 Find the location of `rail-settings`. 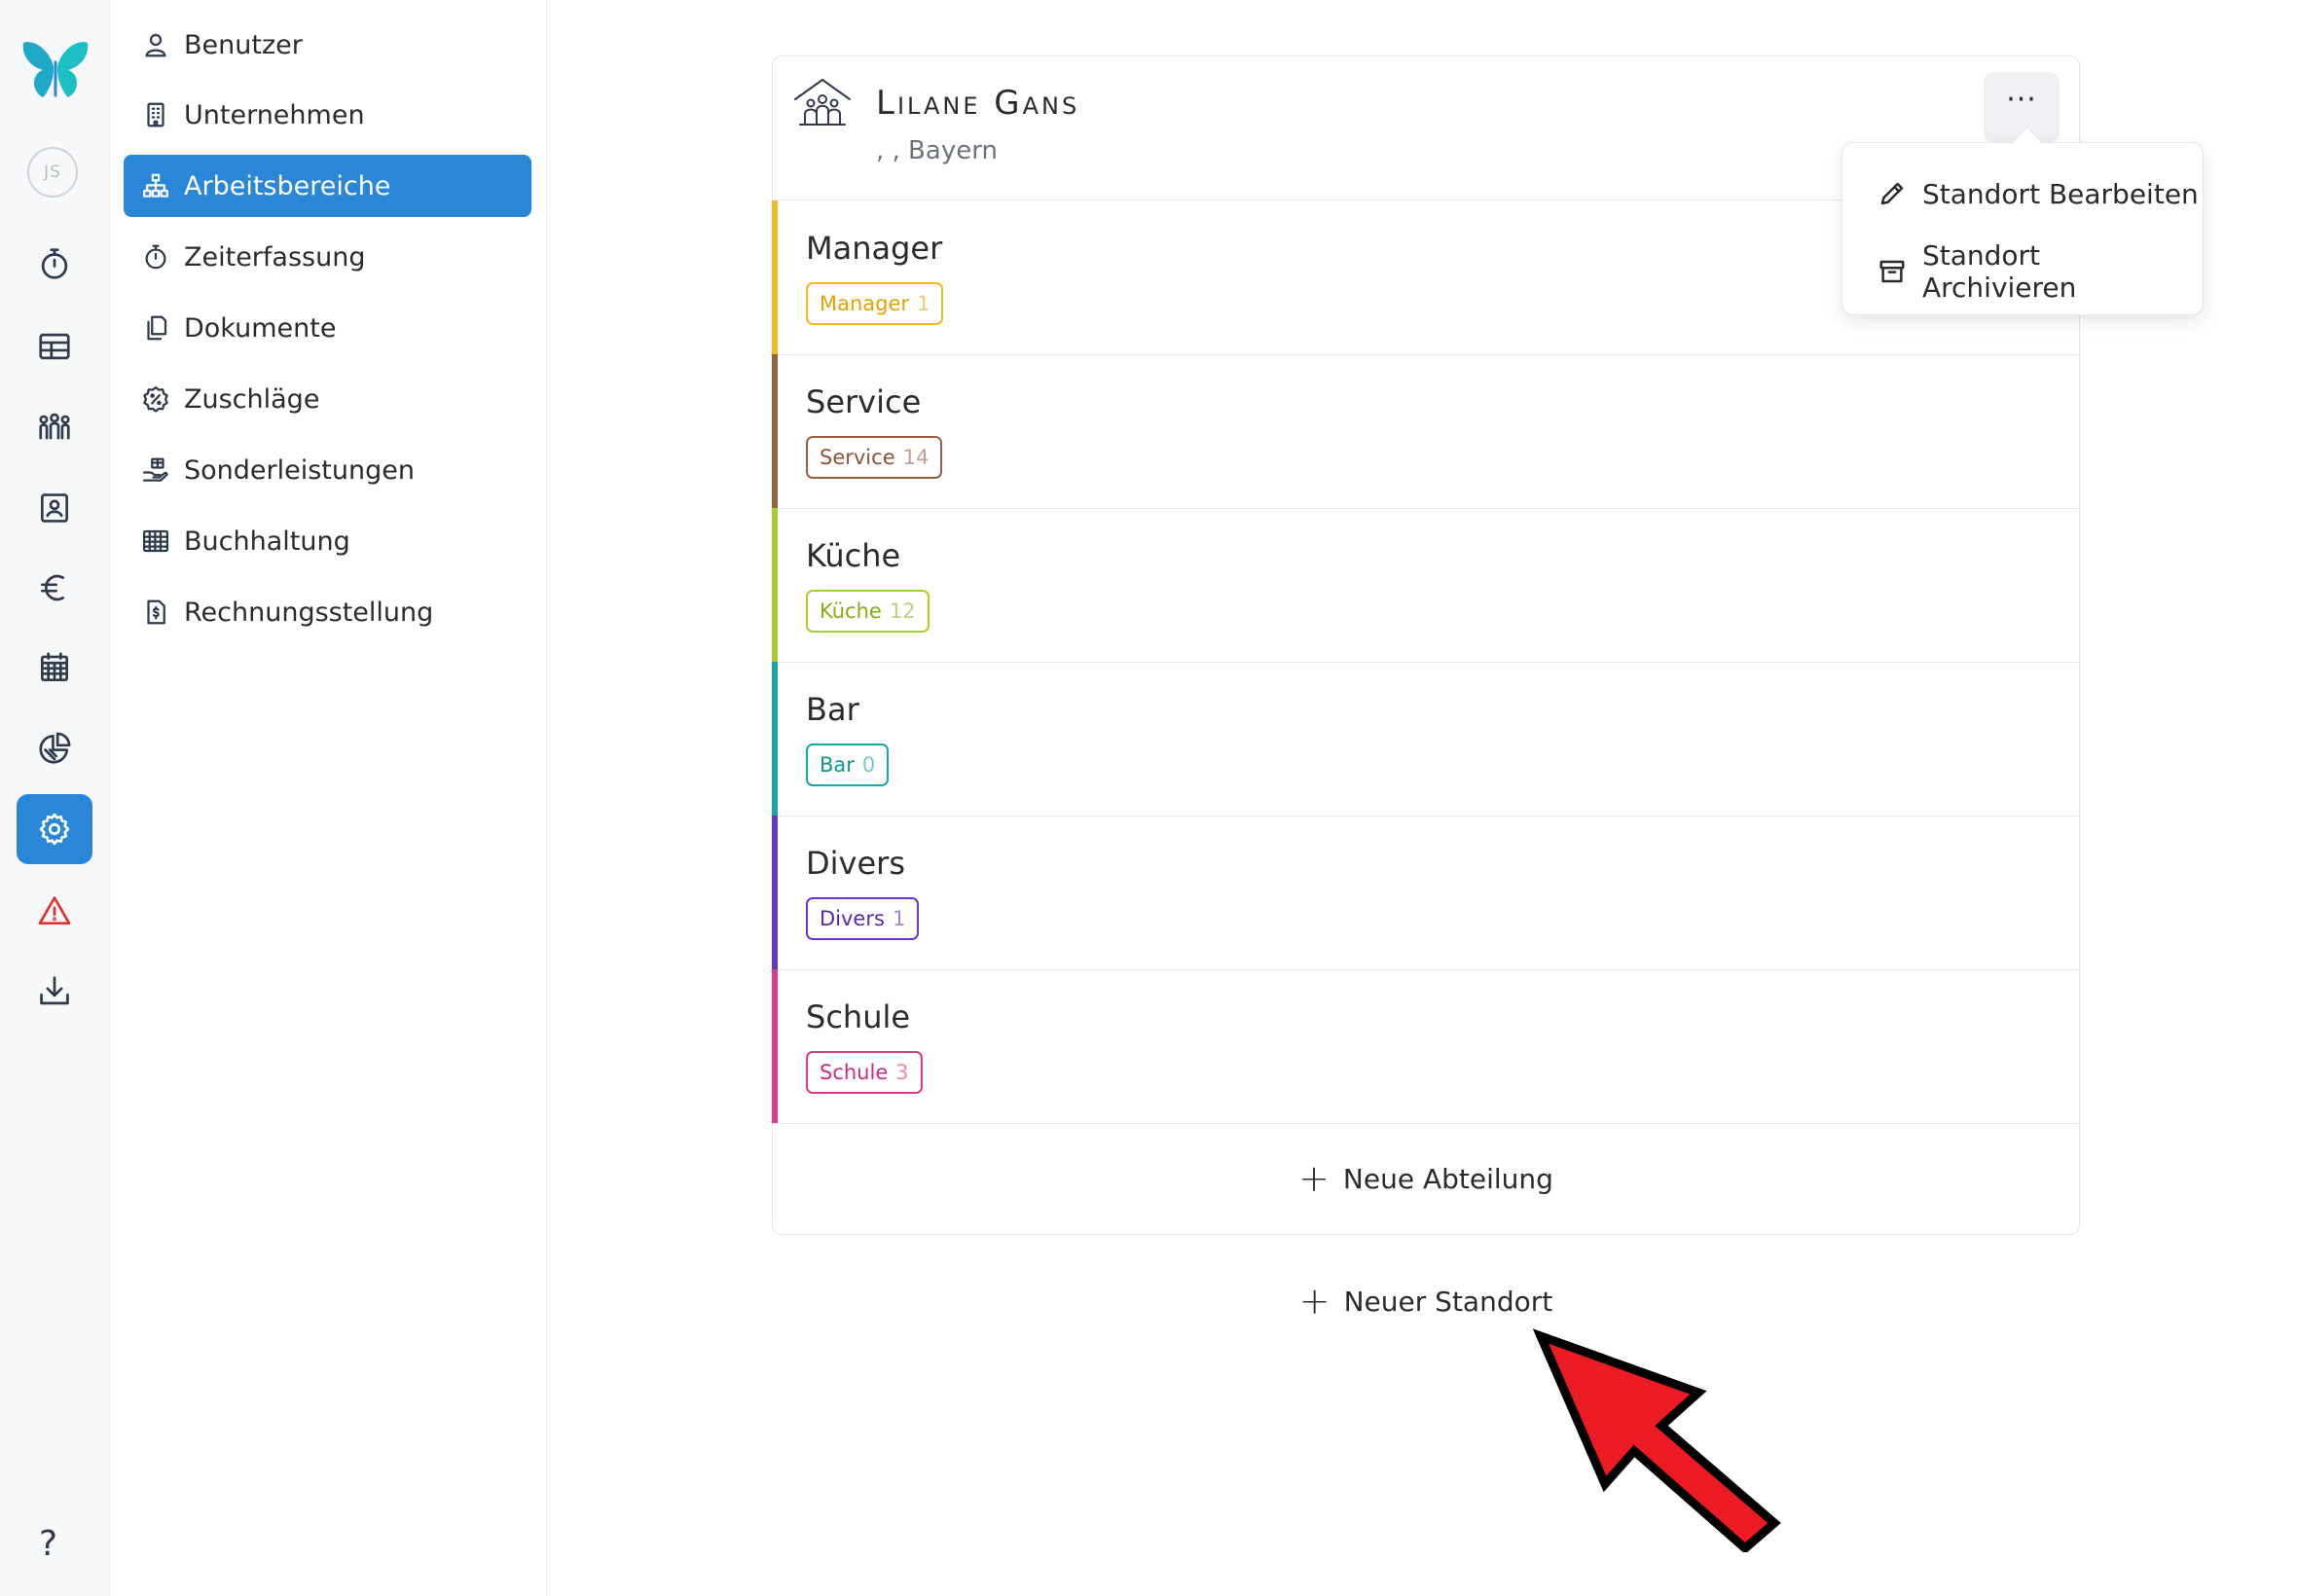

rail-settings is located at coordinates (55, 829).